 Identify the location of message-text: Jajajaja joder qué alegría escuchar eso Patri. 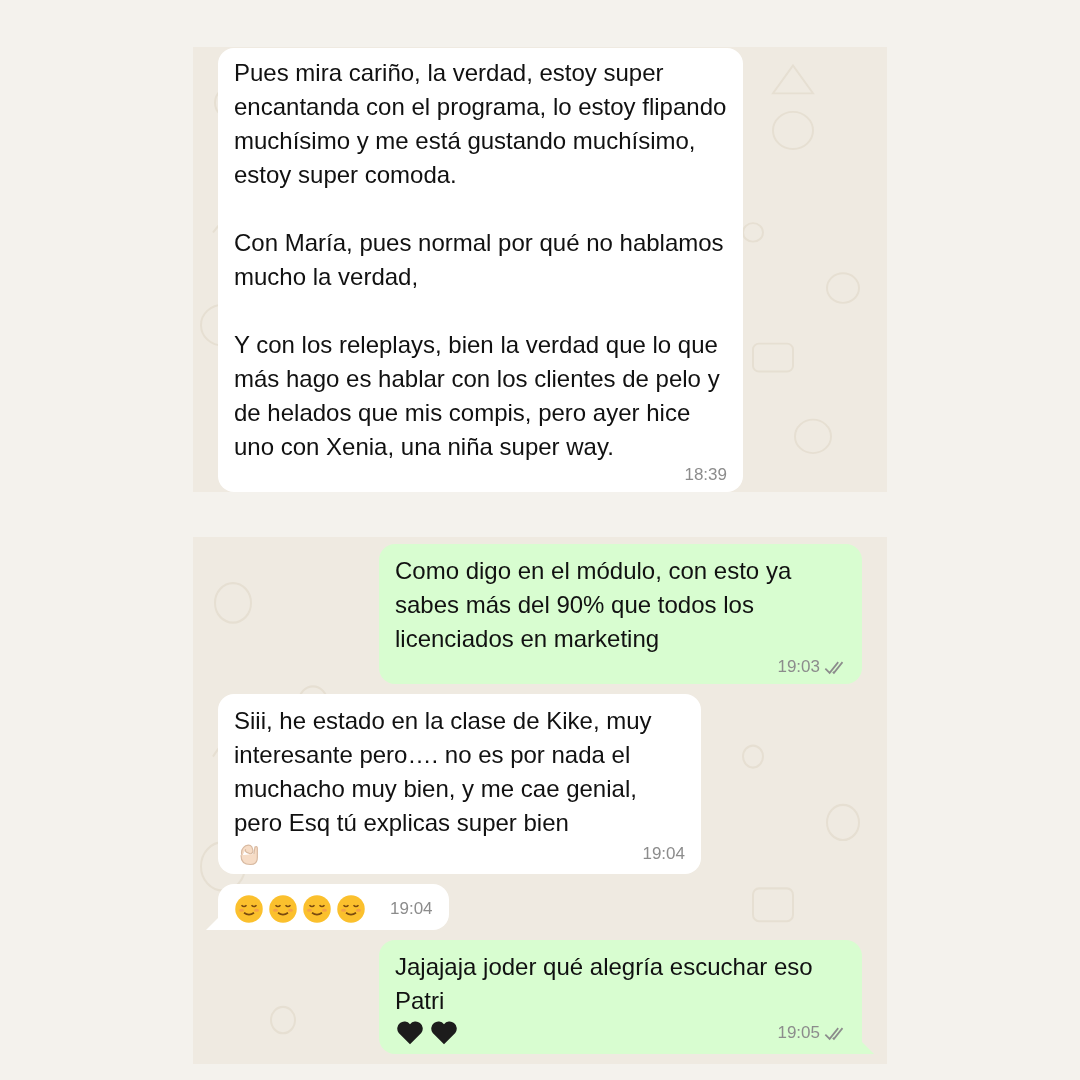
(604, 984).